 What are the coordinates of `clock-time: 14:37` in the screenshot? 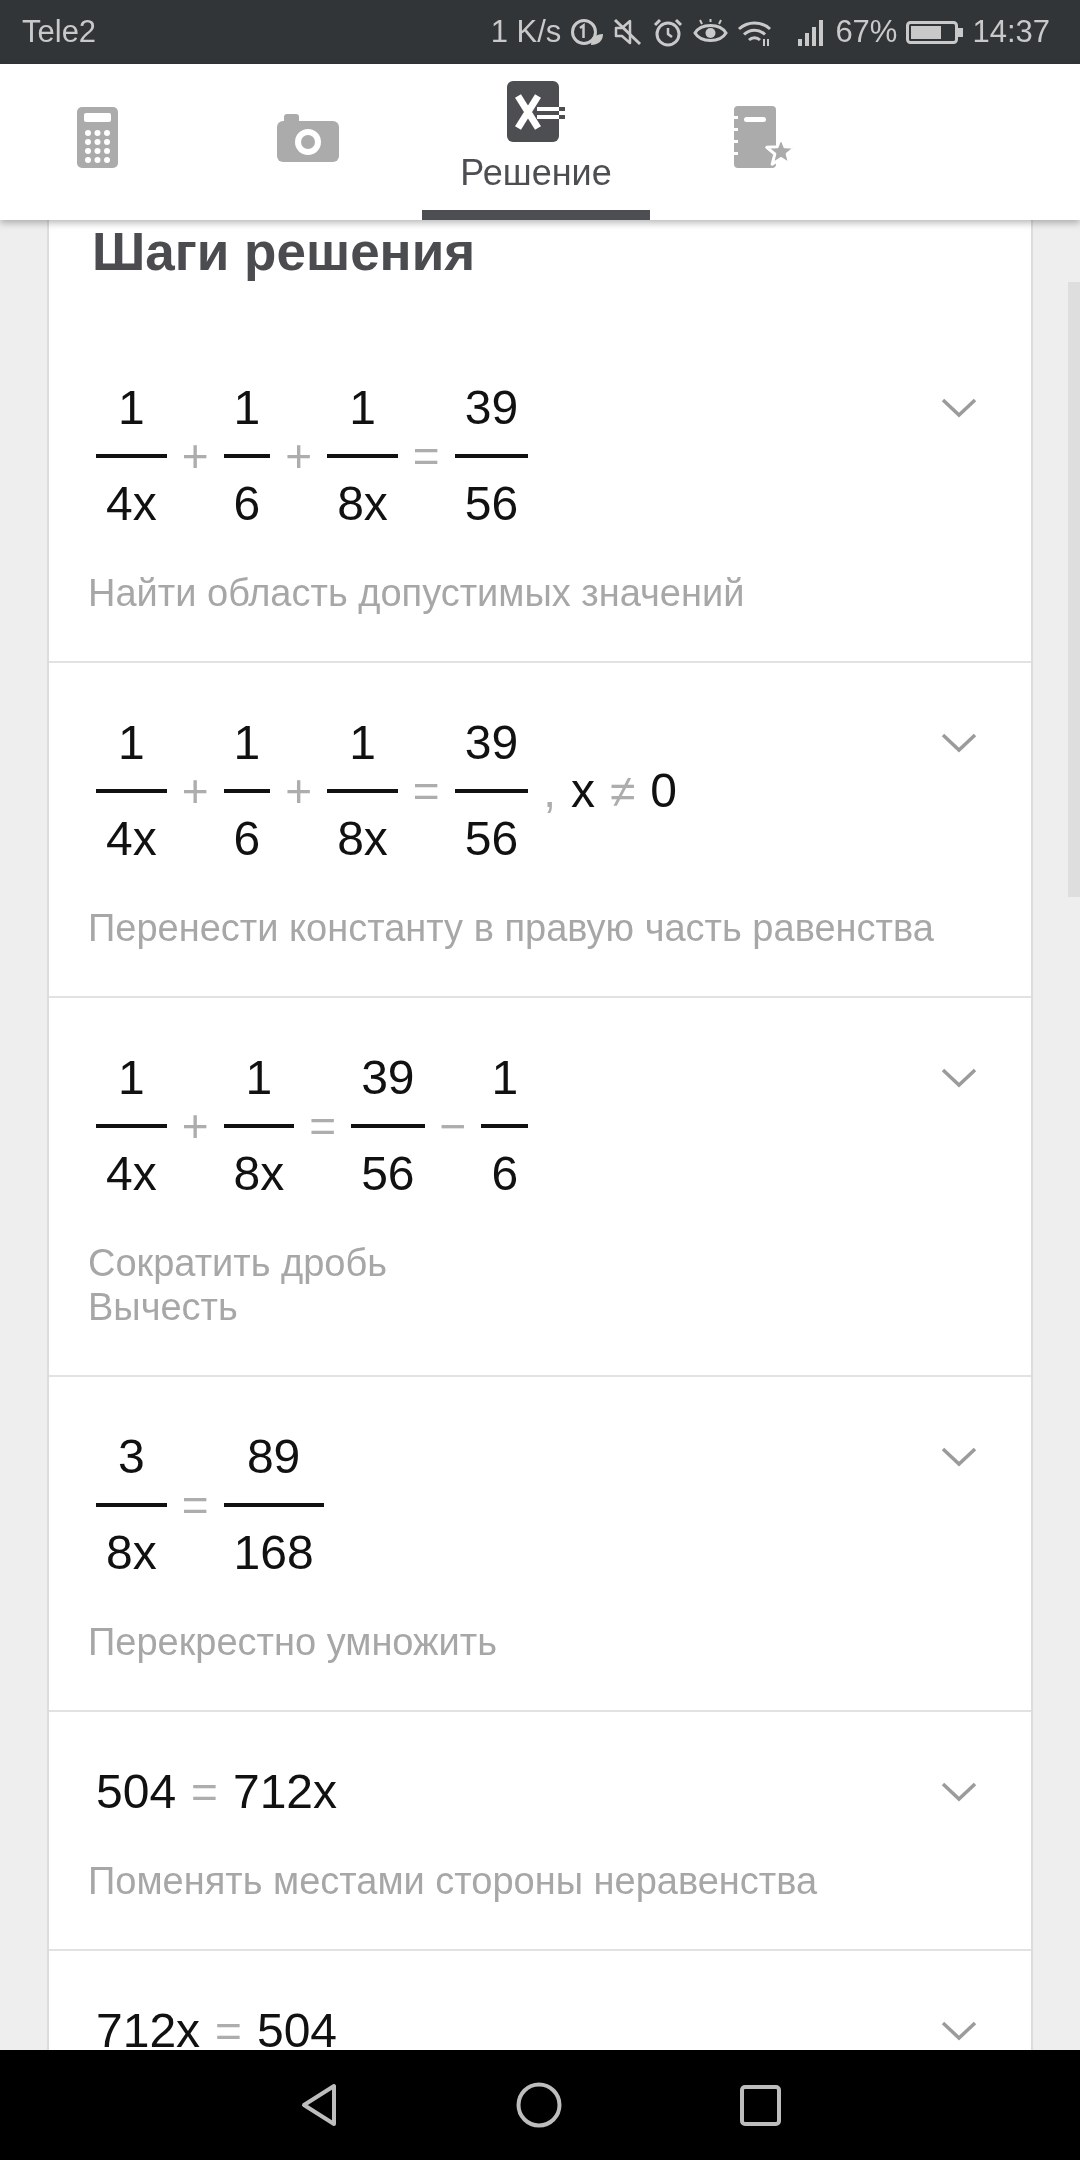 It's located at (1011, 32).